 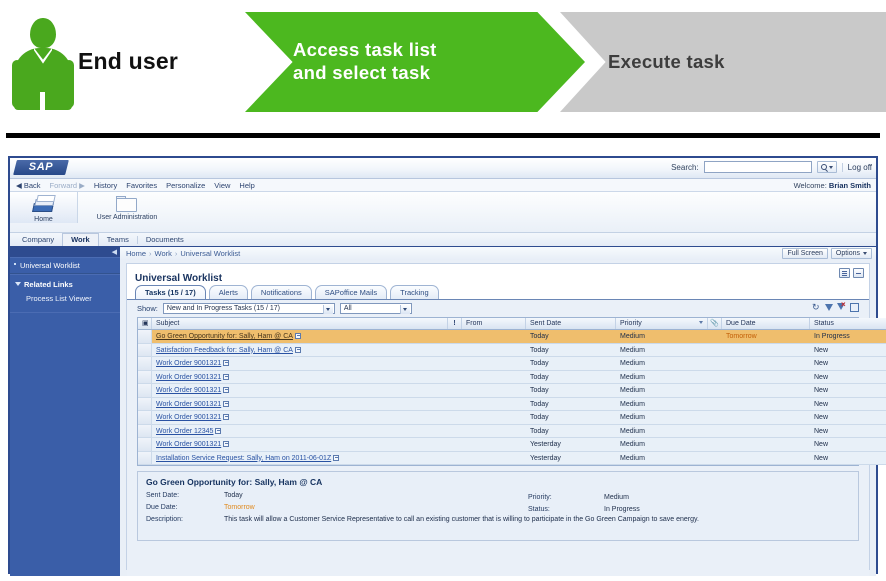 I want to click on collapse-panel-icon, so click(x=858, y=273).